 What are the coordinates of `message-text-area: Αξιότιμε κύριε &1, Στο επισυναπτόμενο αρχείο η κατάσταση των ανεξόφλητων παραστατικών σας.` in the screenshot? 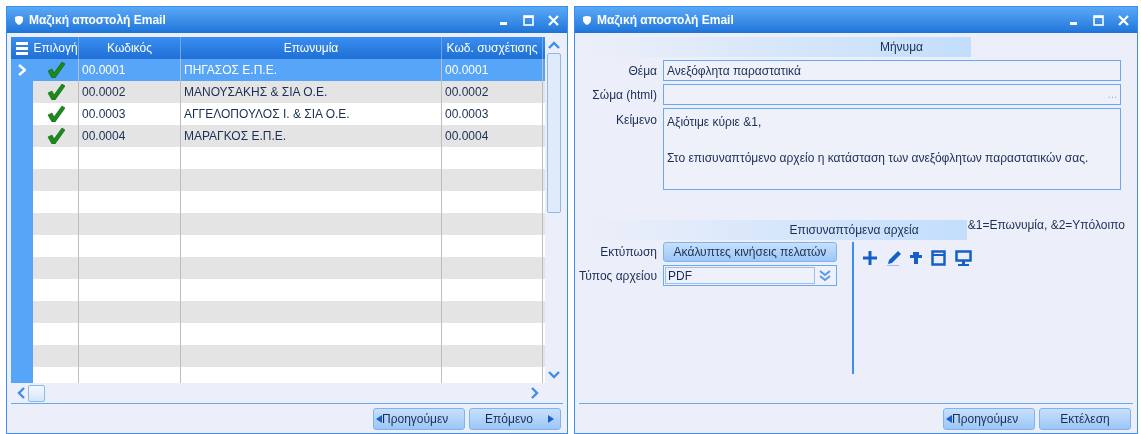 It's located at (892, 149).